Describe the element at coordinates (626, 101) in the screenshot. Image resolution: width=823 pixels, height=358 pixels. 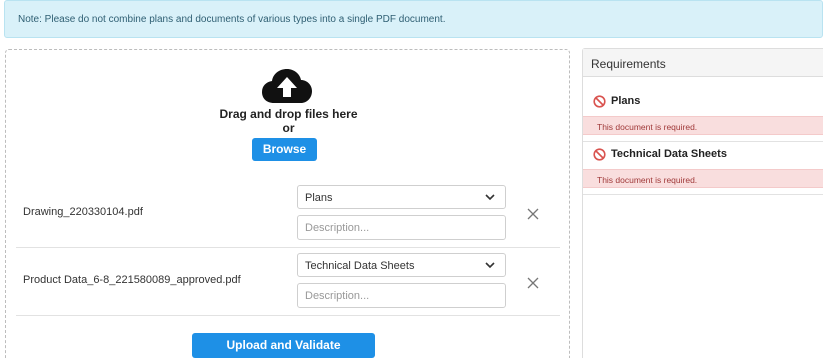
I see `requirement-label: Plans` at that location.